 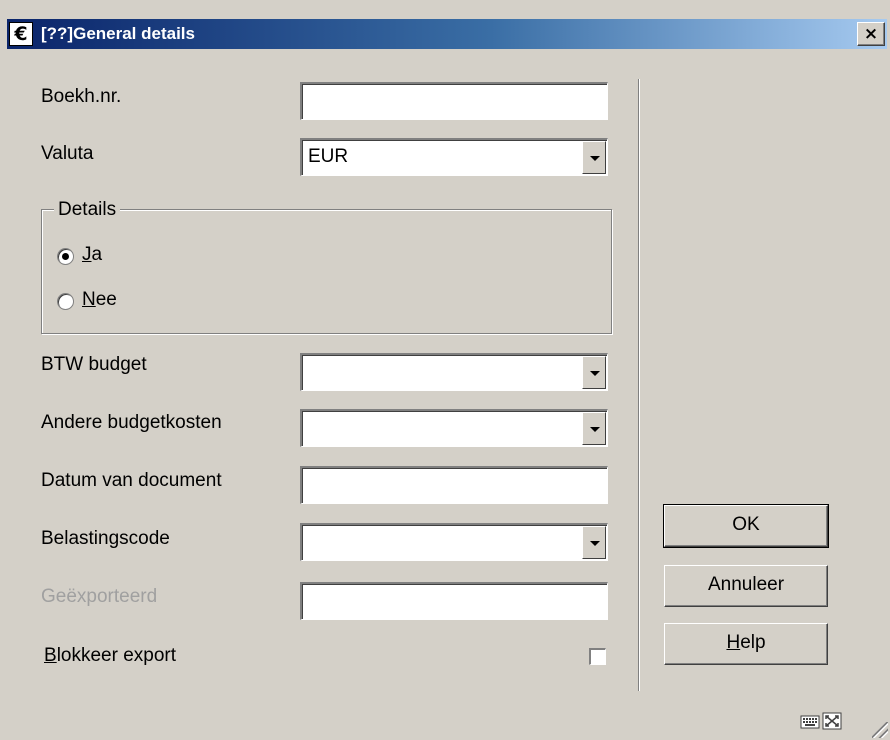 What do you see at coordinates (87, 210) in the screenshot?
I see `details-legend: Details` at bounding box center [87, 210].